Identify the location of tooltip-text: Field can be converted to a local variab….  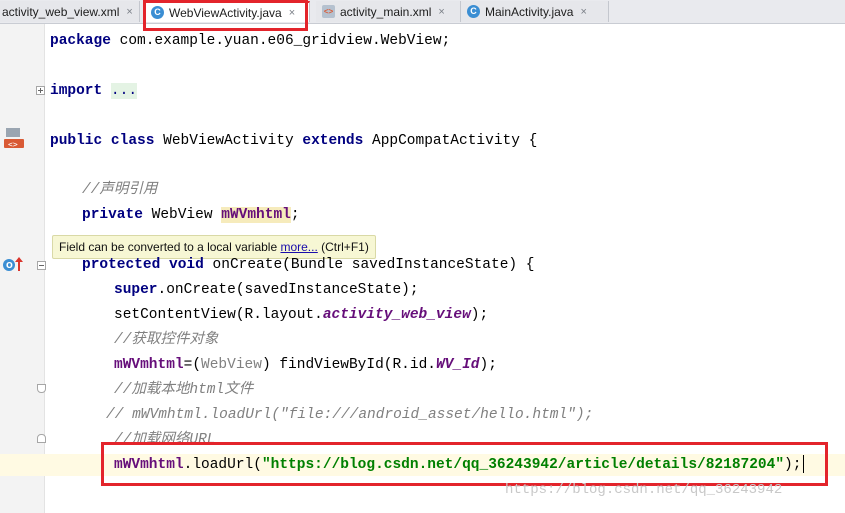
(170, 247).